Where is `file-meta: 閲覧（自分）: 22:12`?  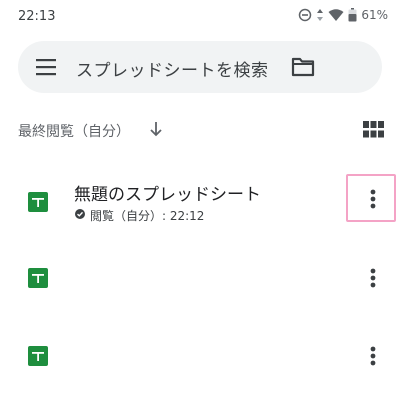
file-meta: 閲覧（自分）: 22:12 is located at coordinates (139, 215).